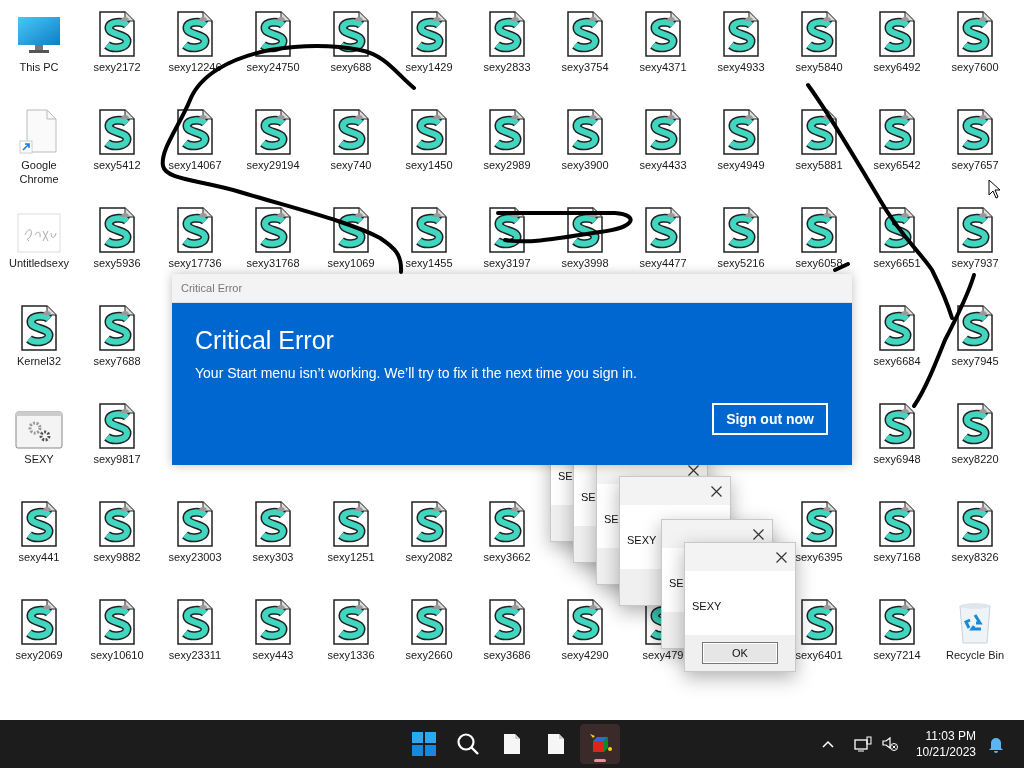  Describe the element at coordinates (429, 655) in the screenshot. I see `icon-label: sexy2660` at that location.